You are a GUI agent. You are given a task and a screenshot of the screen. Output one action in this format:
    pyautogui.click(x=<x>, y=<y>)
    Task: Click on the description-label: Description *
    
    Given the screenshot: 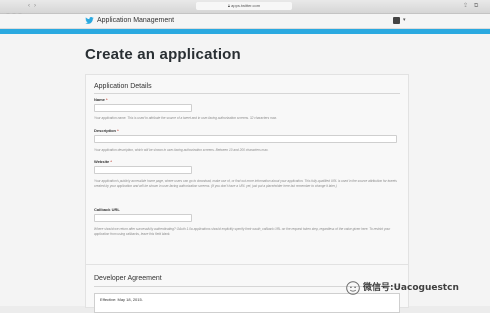 What is the action you would take?
    pyautogui.click(x=106, y=130)
    